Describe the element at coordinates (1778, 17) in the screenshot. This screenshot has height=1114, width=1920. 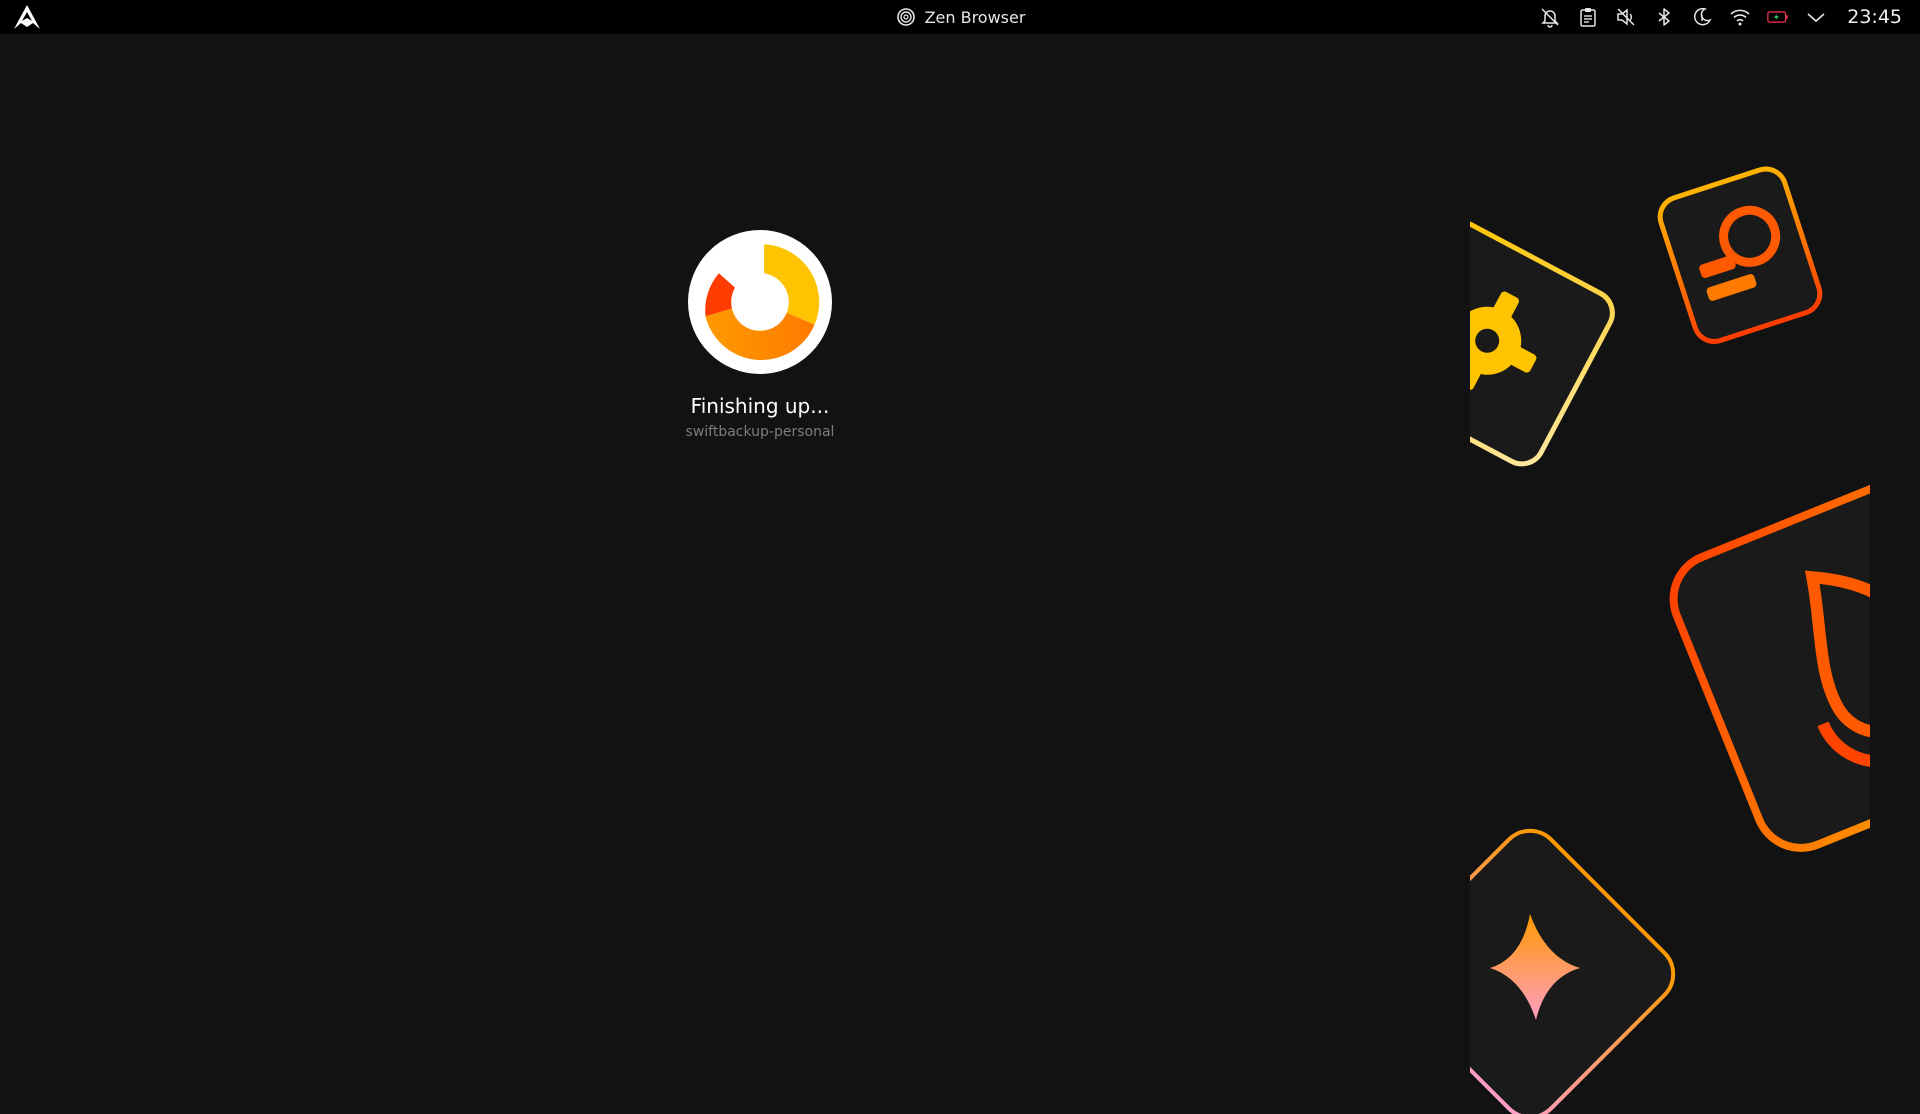
I see `battery-icon` at that location.